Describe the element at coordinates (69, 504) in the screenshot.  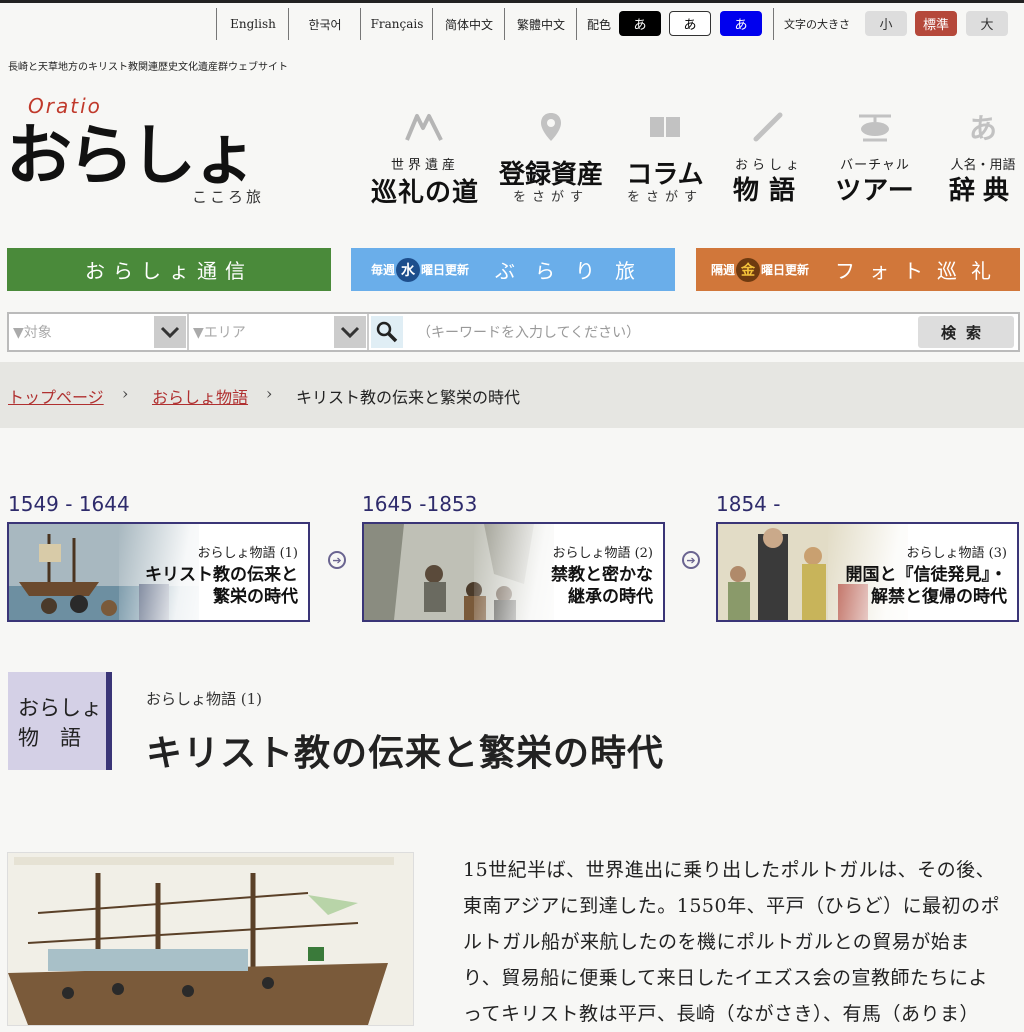
I see `era-label: 1549 - 1644` at that location.